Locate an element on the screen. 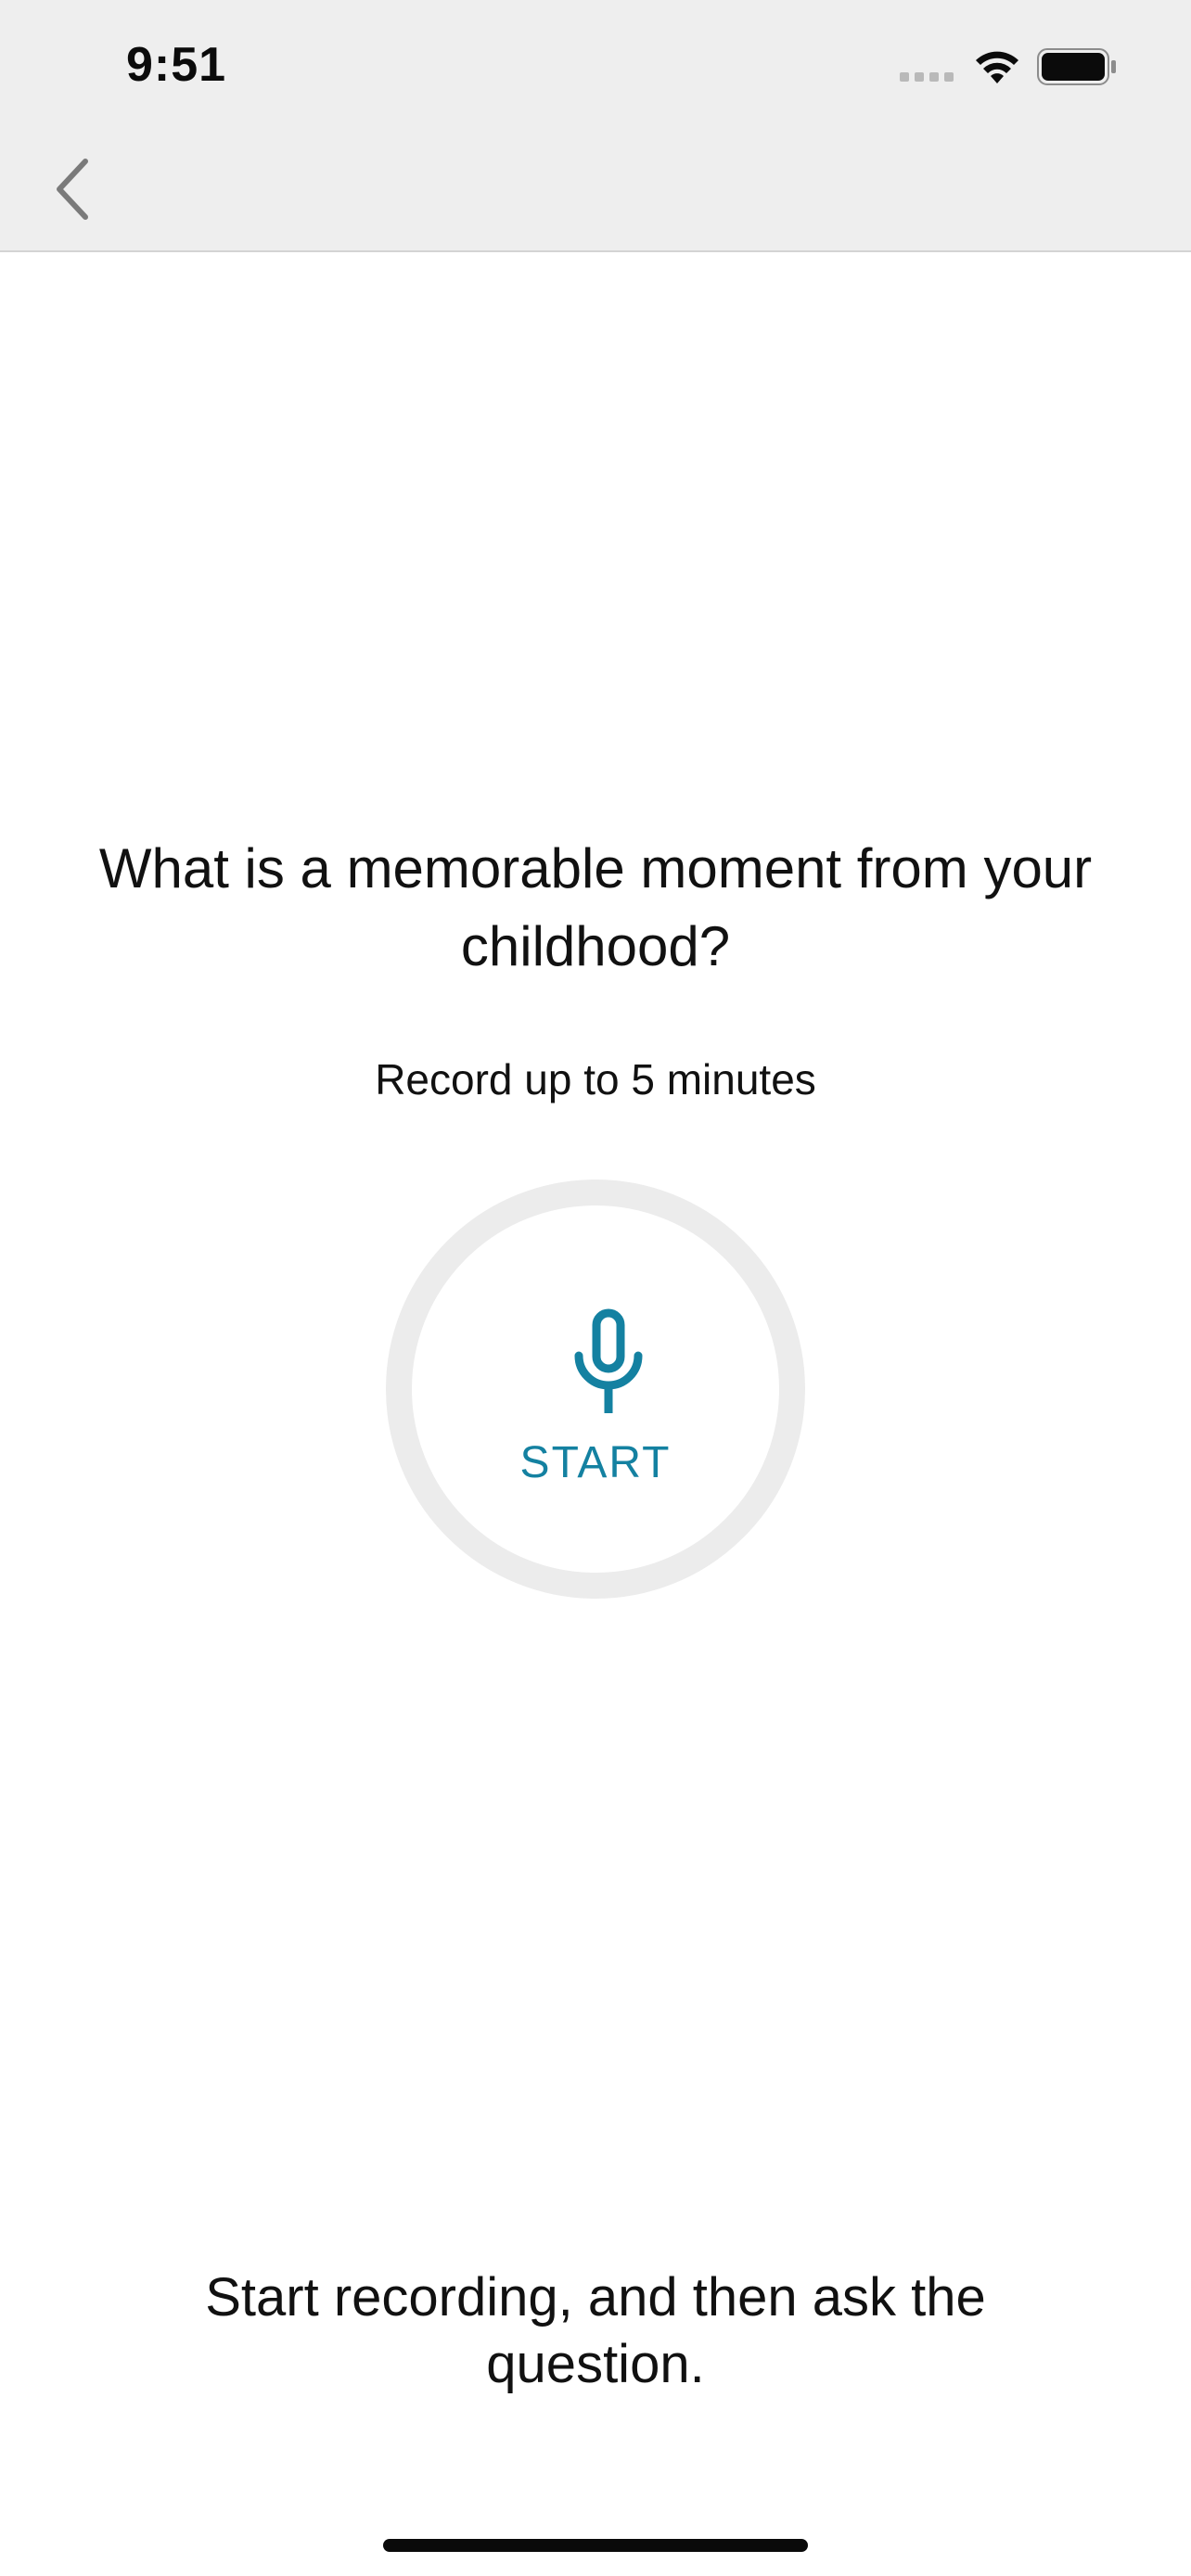 Image resolution: width=1191 pixels, height=2576 pixels. back-button is located at coordinates (77, 189).